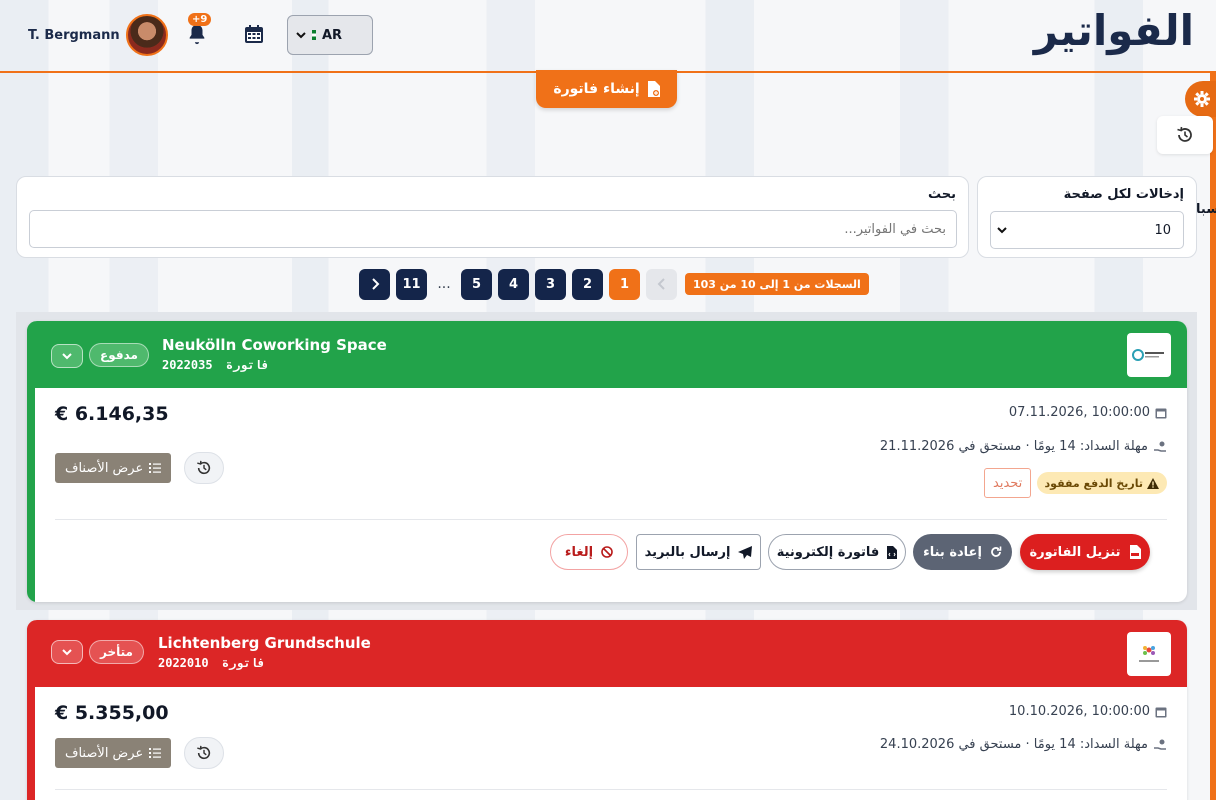 This screenshot has width=1216, height=800. Describe the element at coordinates (1087, 230) in the screenshot. I see `per-page-select: 10` at that location.